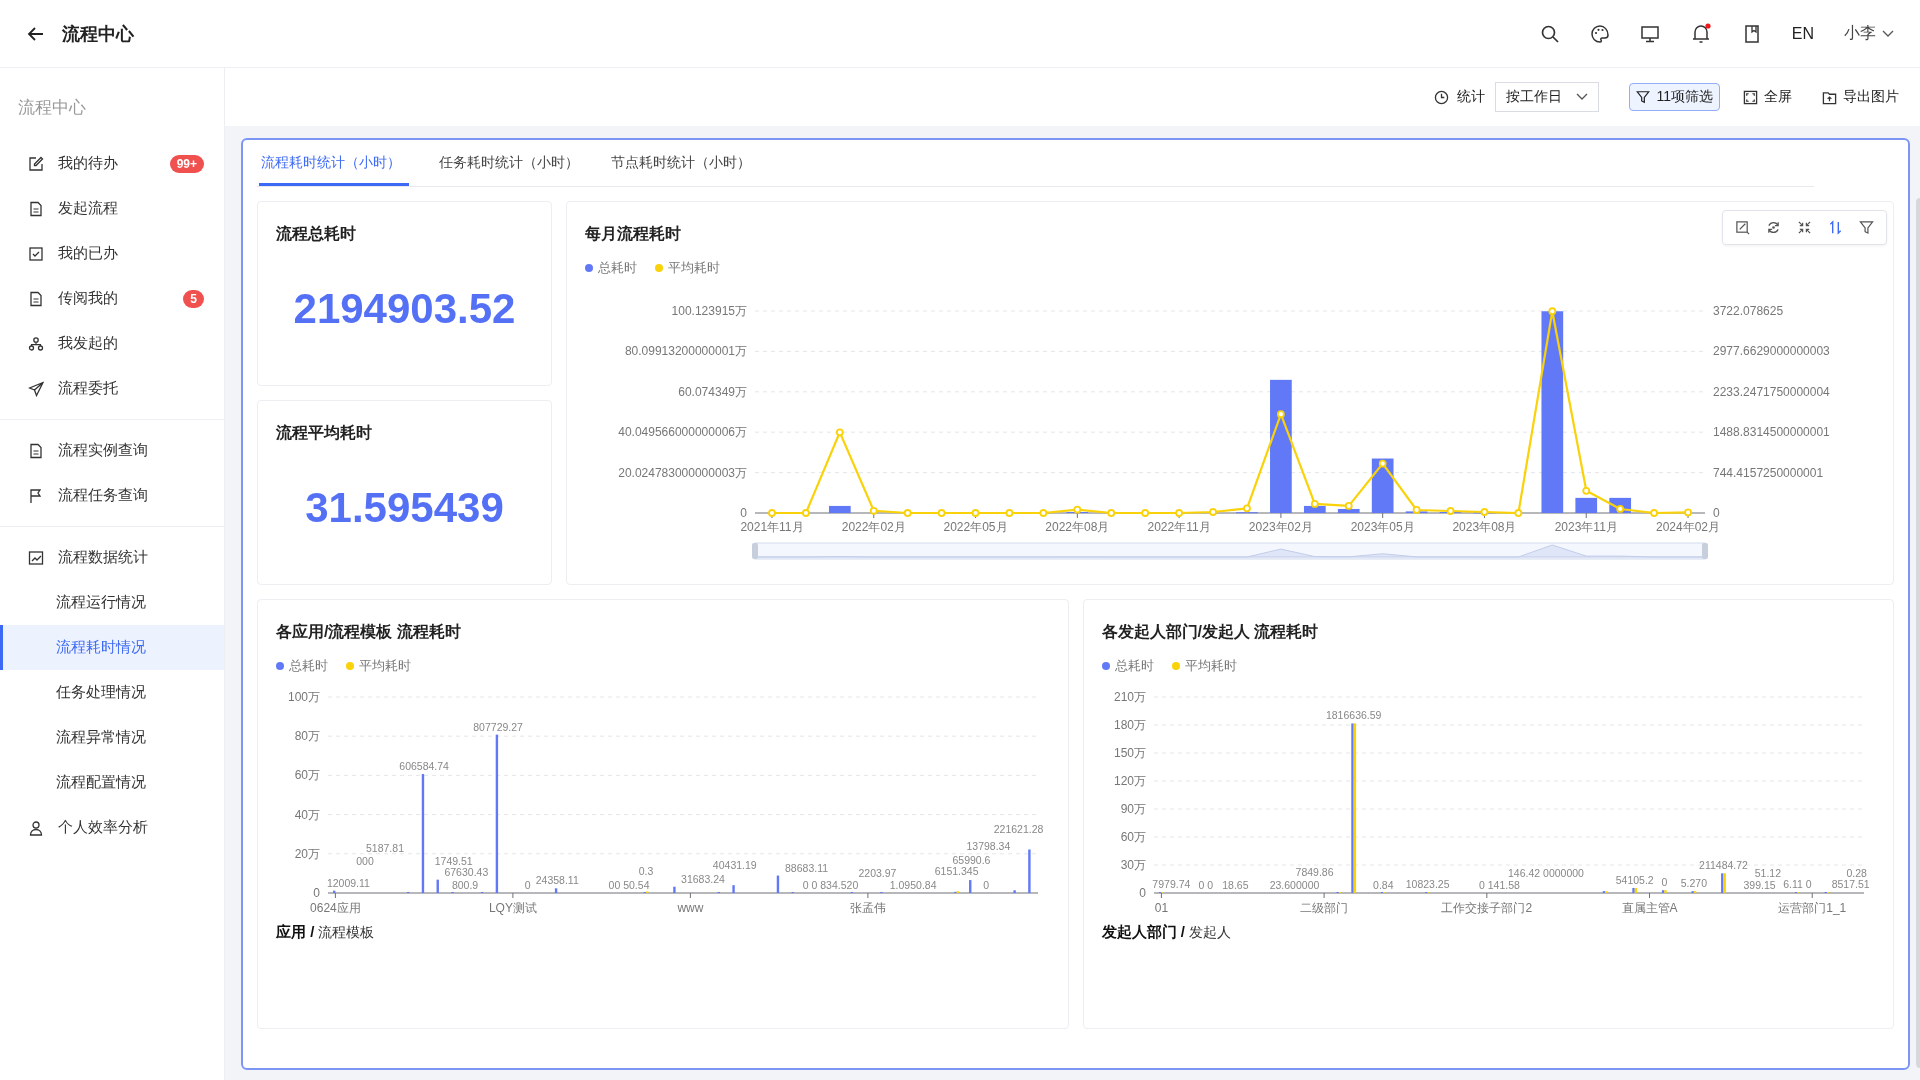 This screenshot has height=1080, width=1920. I want to click on axis-caption: 应用 / 流程模板, so click(326, 932).